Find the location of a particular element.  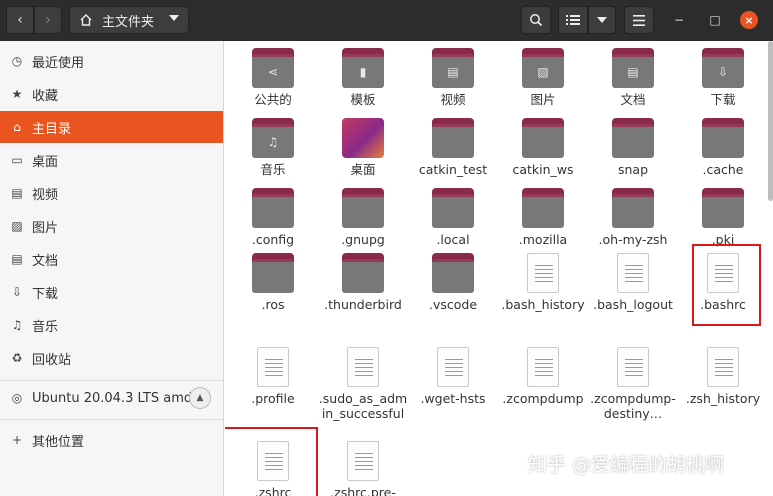

sidebar-item-downloads: ⇩ 下载 is located at coordinates (111, 292).